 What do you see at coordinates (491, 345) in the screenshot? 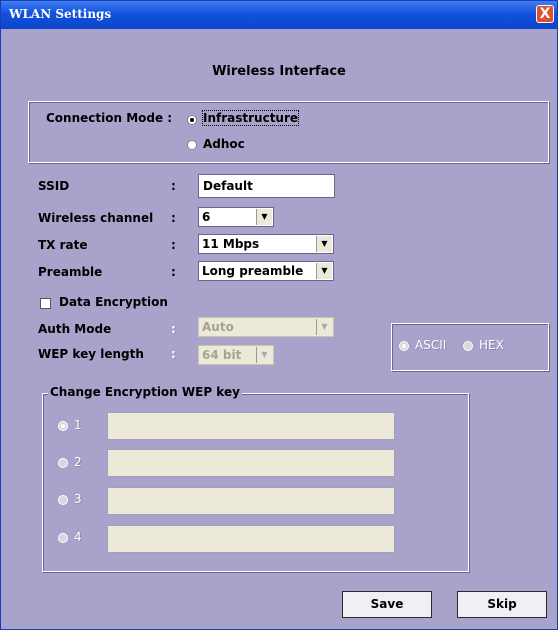
I see `hex-label: HEX` at bounding box center [491, 345].